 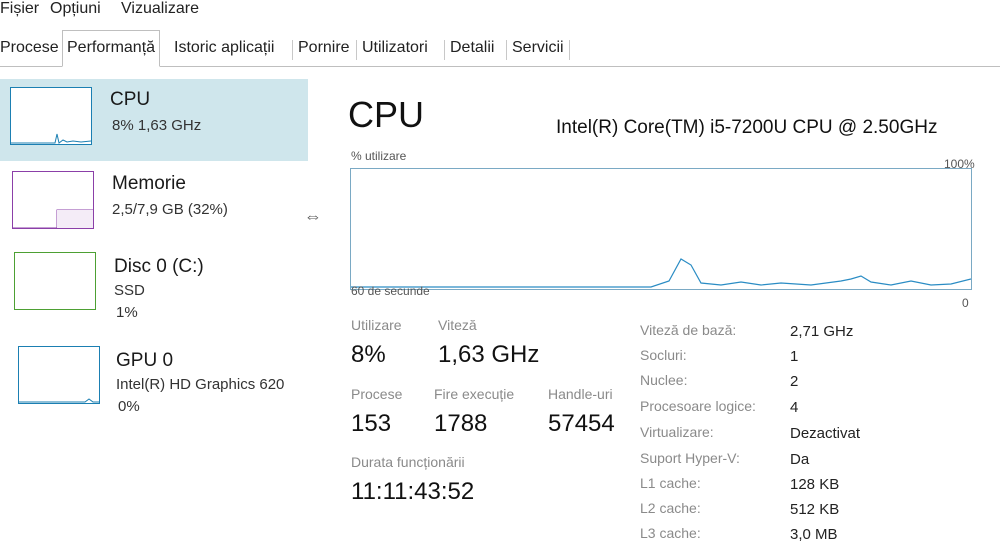 What do you see at coordinates (368, 354) in the screenshot?
I see `utilization-value: 8%` at bounding box center [368, 354].